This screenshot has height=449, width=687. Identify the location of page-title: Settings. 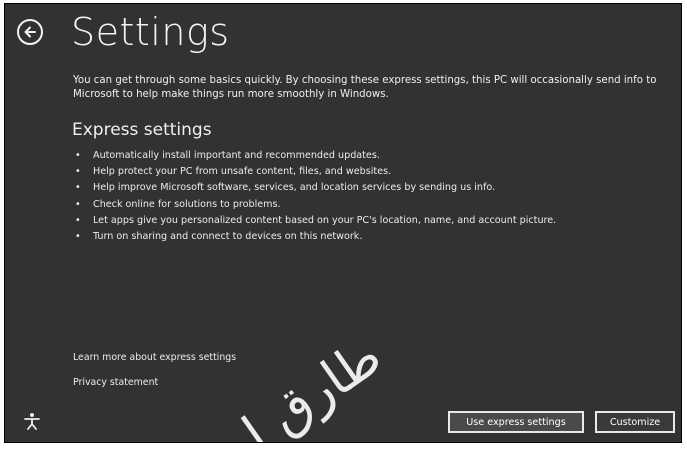
(150, 32).